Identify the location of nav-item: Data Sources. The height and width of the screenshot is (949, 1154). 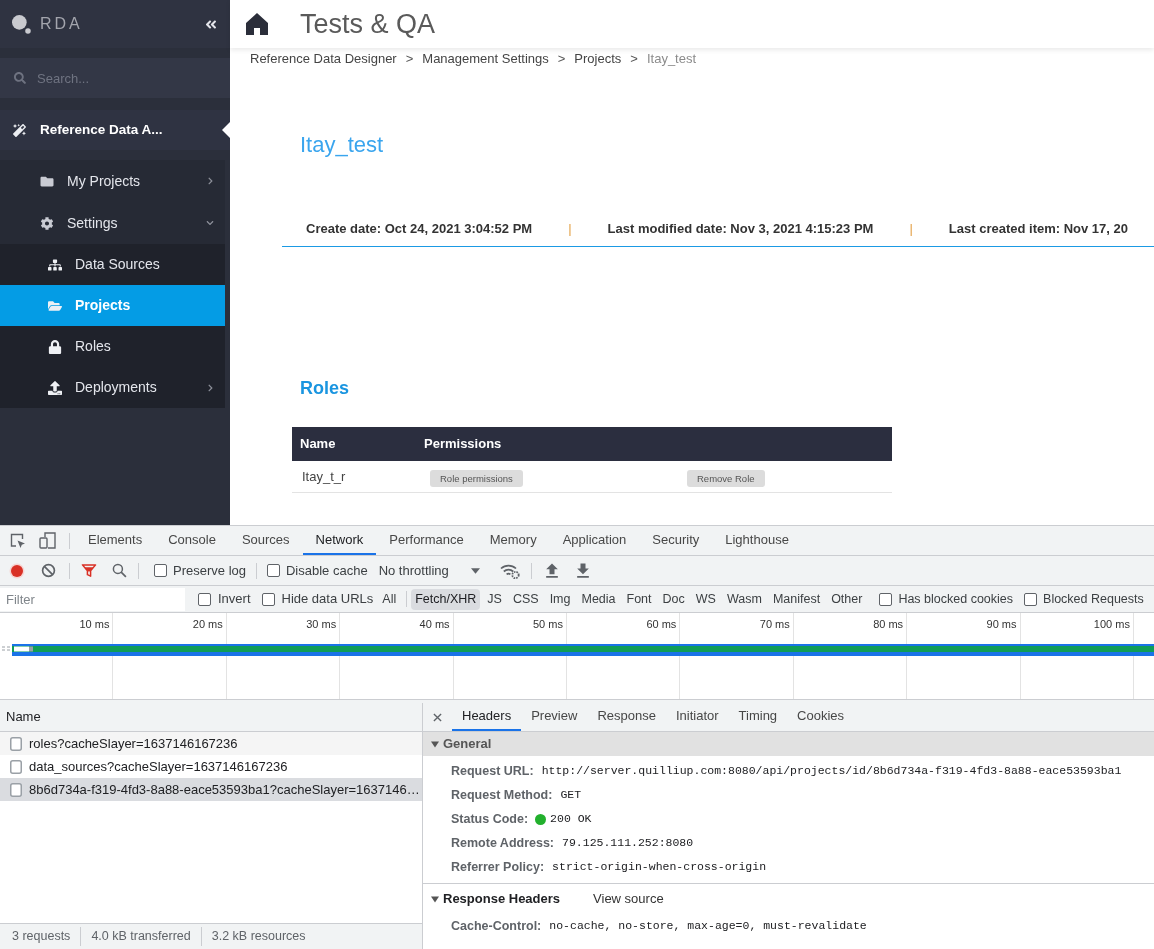
(112, 264).